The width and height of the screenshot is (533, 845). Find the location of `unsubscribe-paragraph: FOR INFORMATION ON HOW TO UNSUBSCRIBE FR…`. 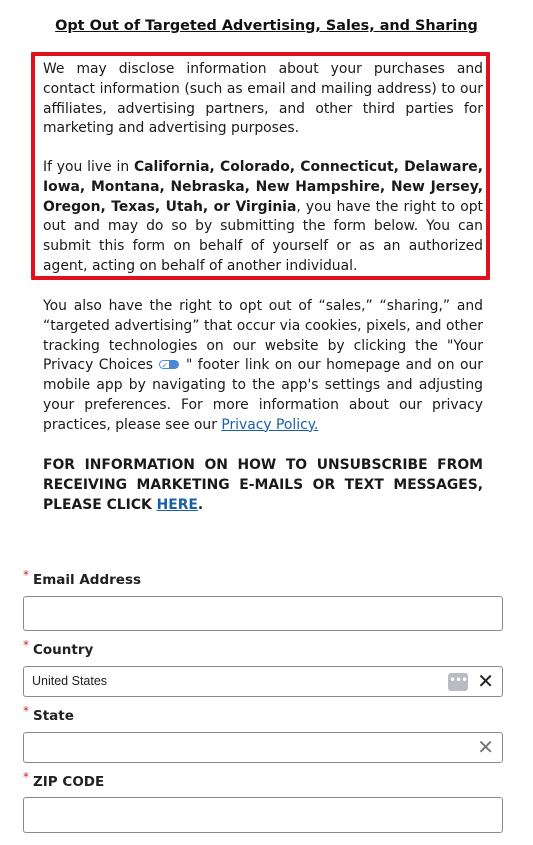

unsubscribe-paragraph: FOR INFORMATION ON HOW TO UNSUBSCRIBE FR… is located at coordinates (263, 485).